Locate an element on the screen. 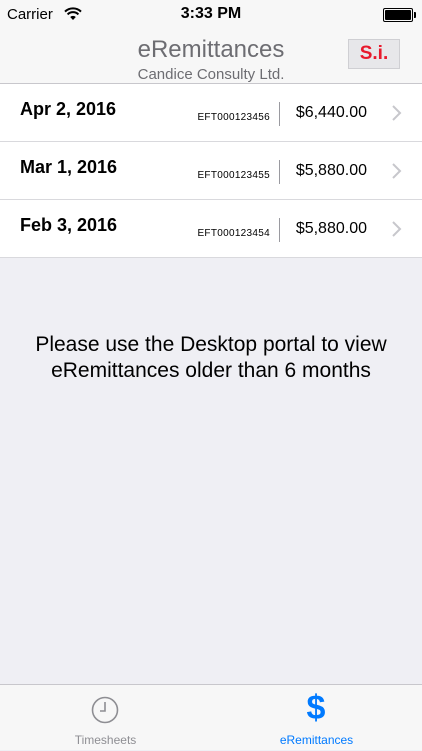 The image size is (422, 751). status-time: 3:33 PM is located at coordinates (211, 13).